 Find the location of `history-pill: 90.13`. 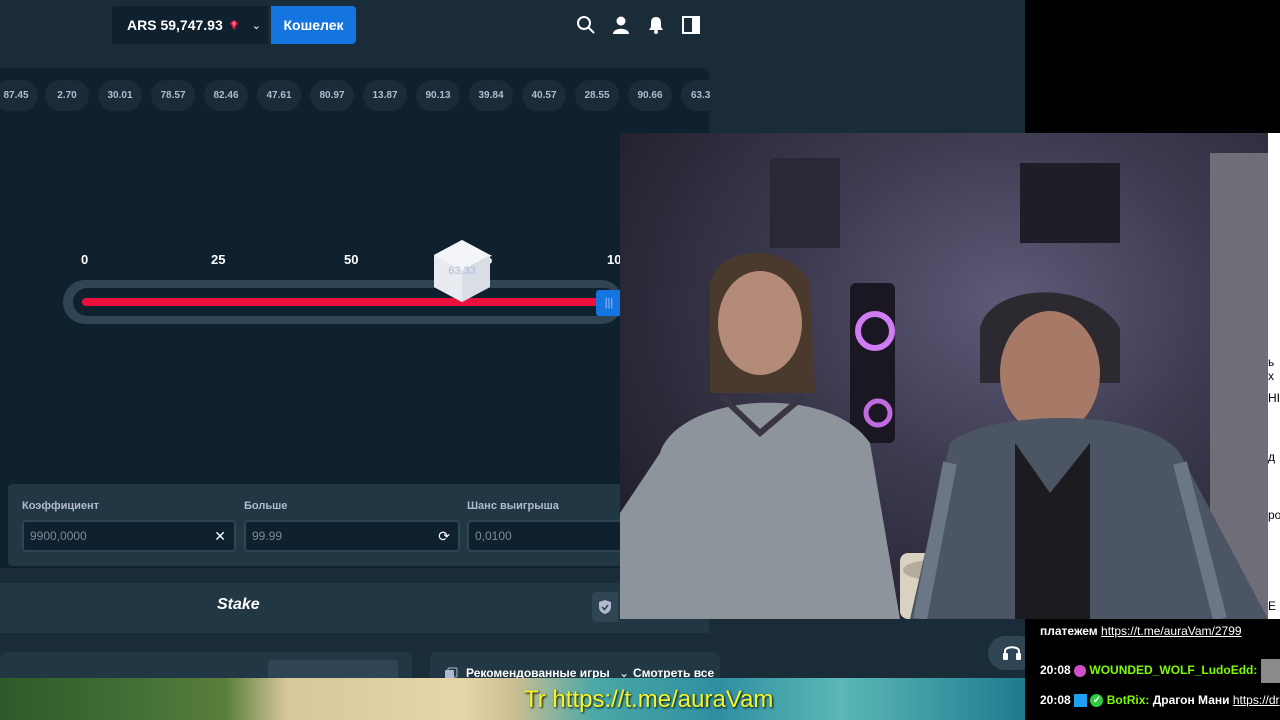

history-pill: 90.13 is located at coordinates (438, 95).